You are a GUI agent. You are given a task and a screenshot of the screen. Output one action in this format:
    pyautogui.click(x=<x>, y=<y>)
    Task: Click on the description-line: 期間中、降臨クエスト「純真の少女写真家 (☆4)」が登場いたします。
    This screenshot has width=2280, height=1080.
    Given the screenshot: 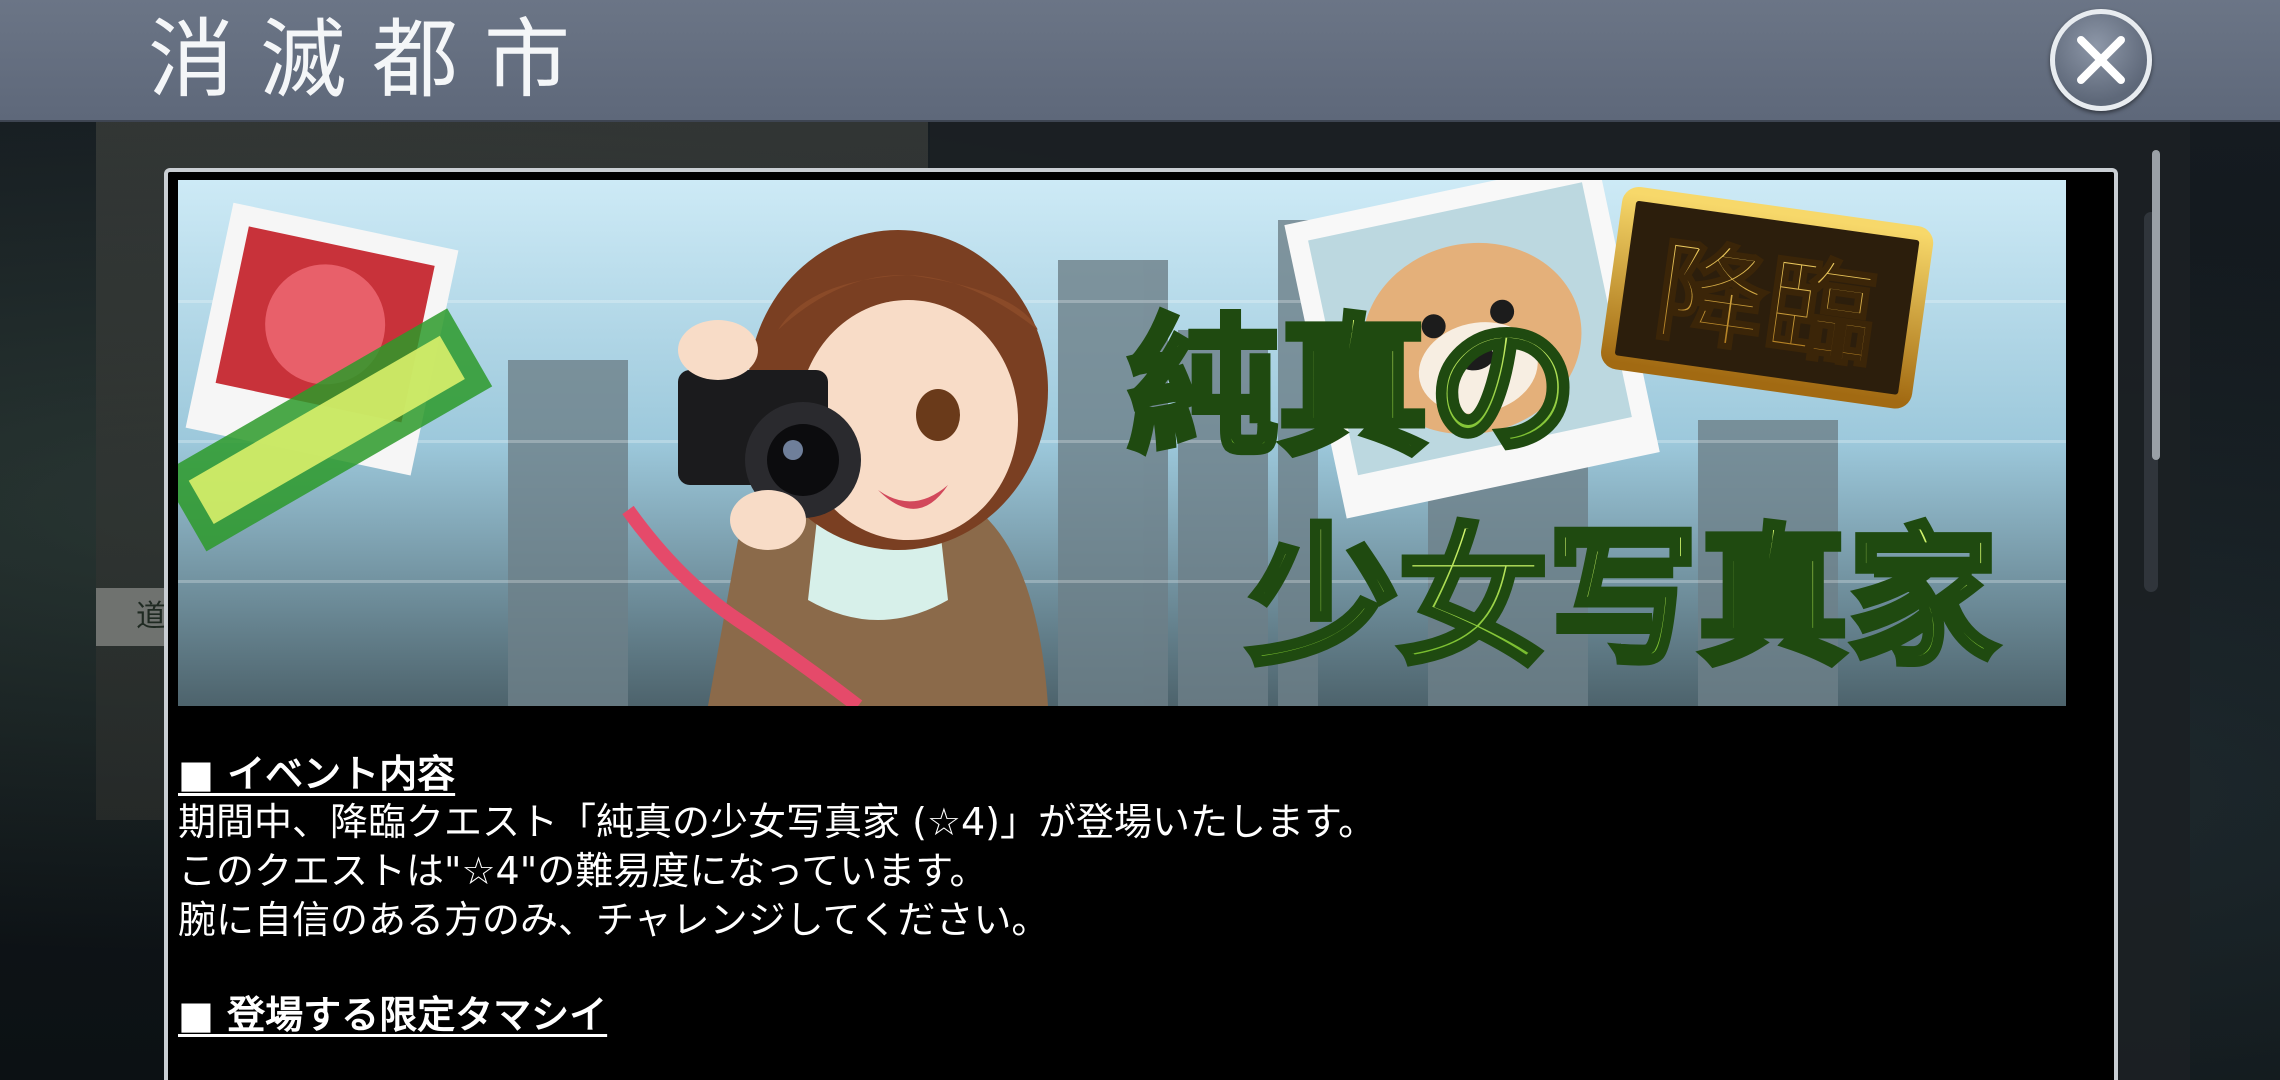 What is the action you would take?
    pyautogui.click(x=777, y=822)
    